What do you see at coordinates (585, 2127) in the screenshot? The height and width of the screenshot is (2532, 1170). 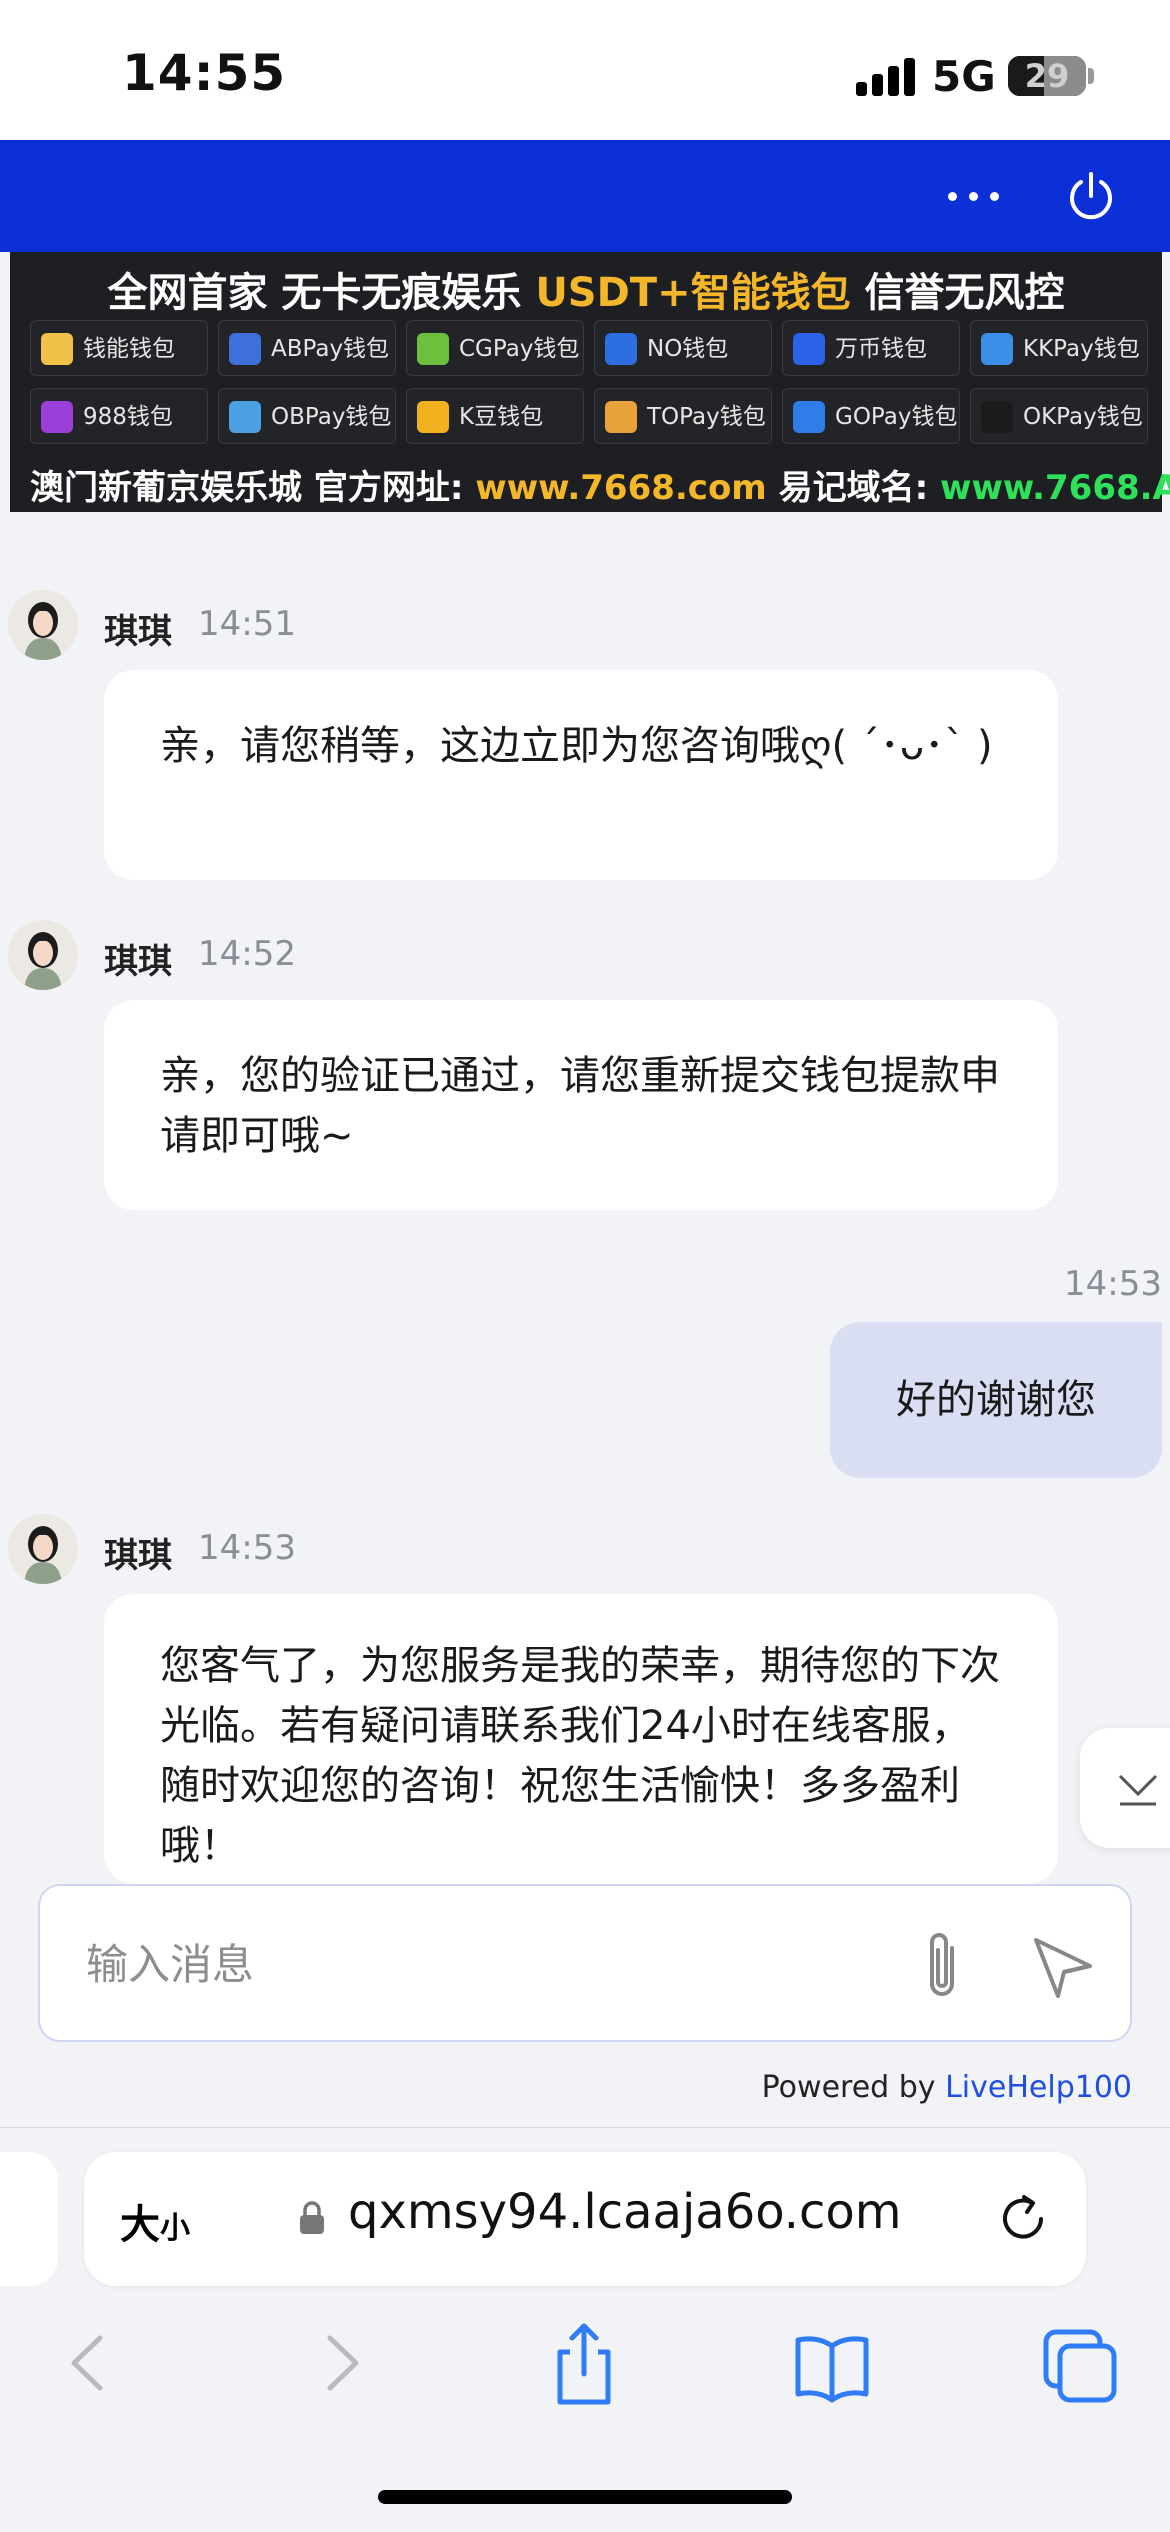 I see `divider` at bounding box center [585, 2127].